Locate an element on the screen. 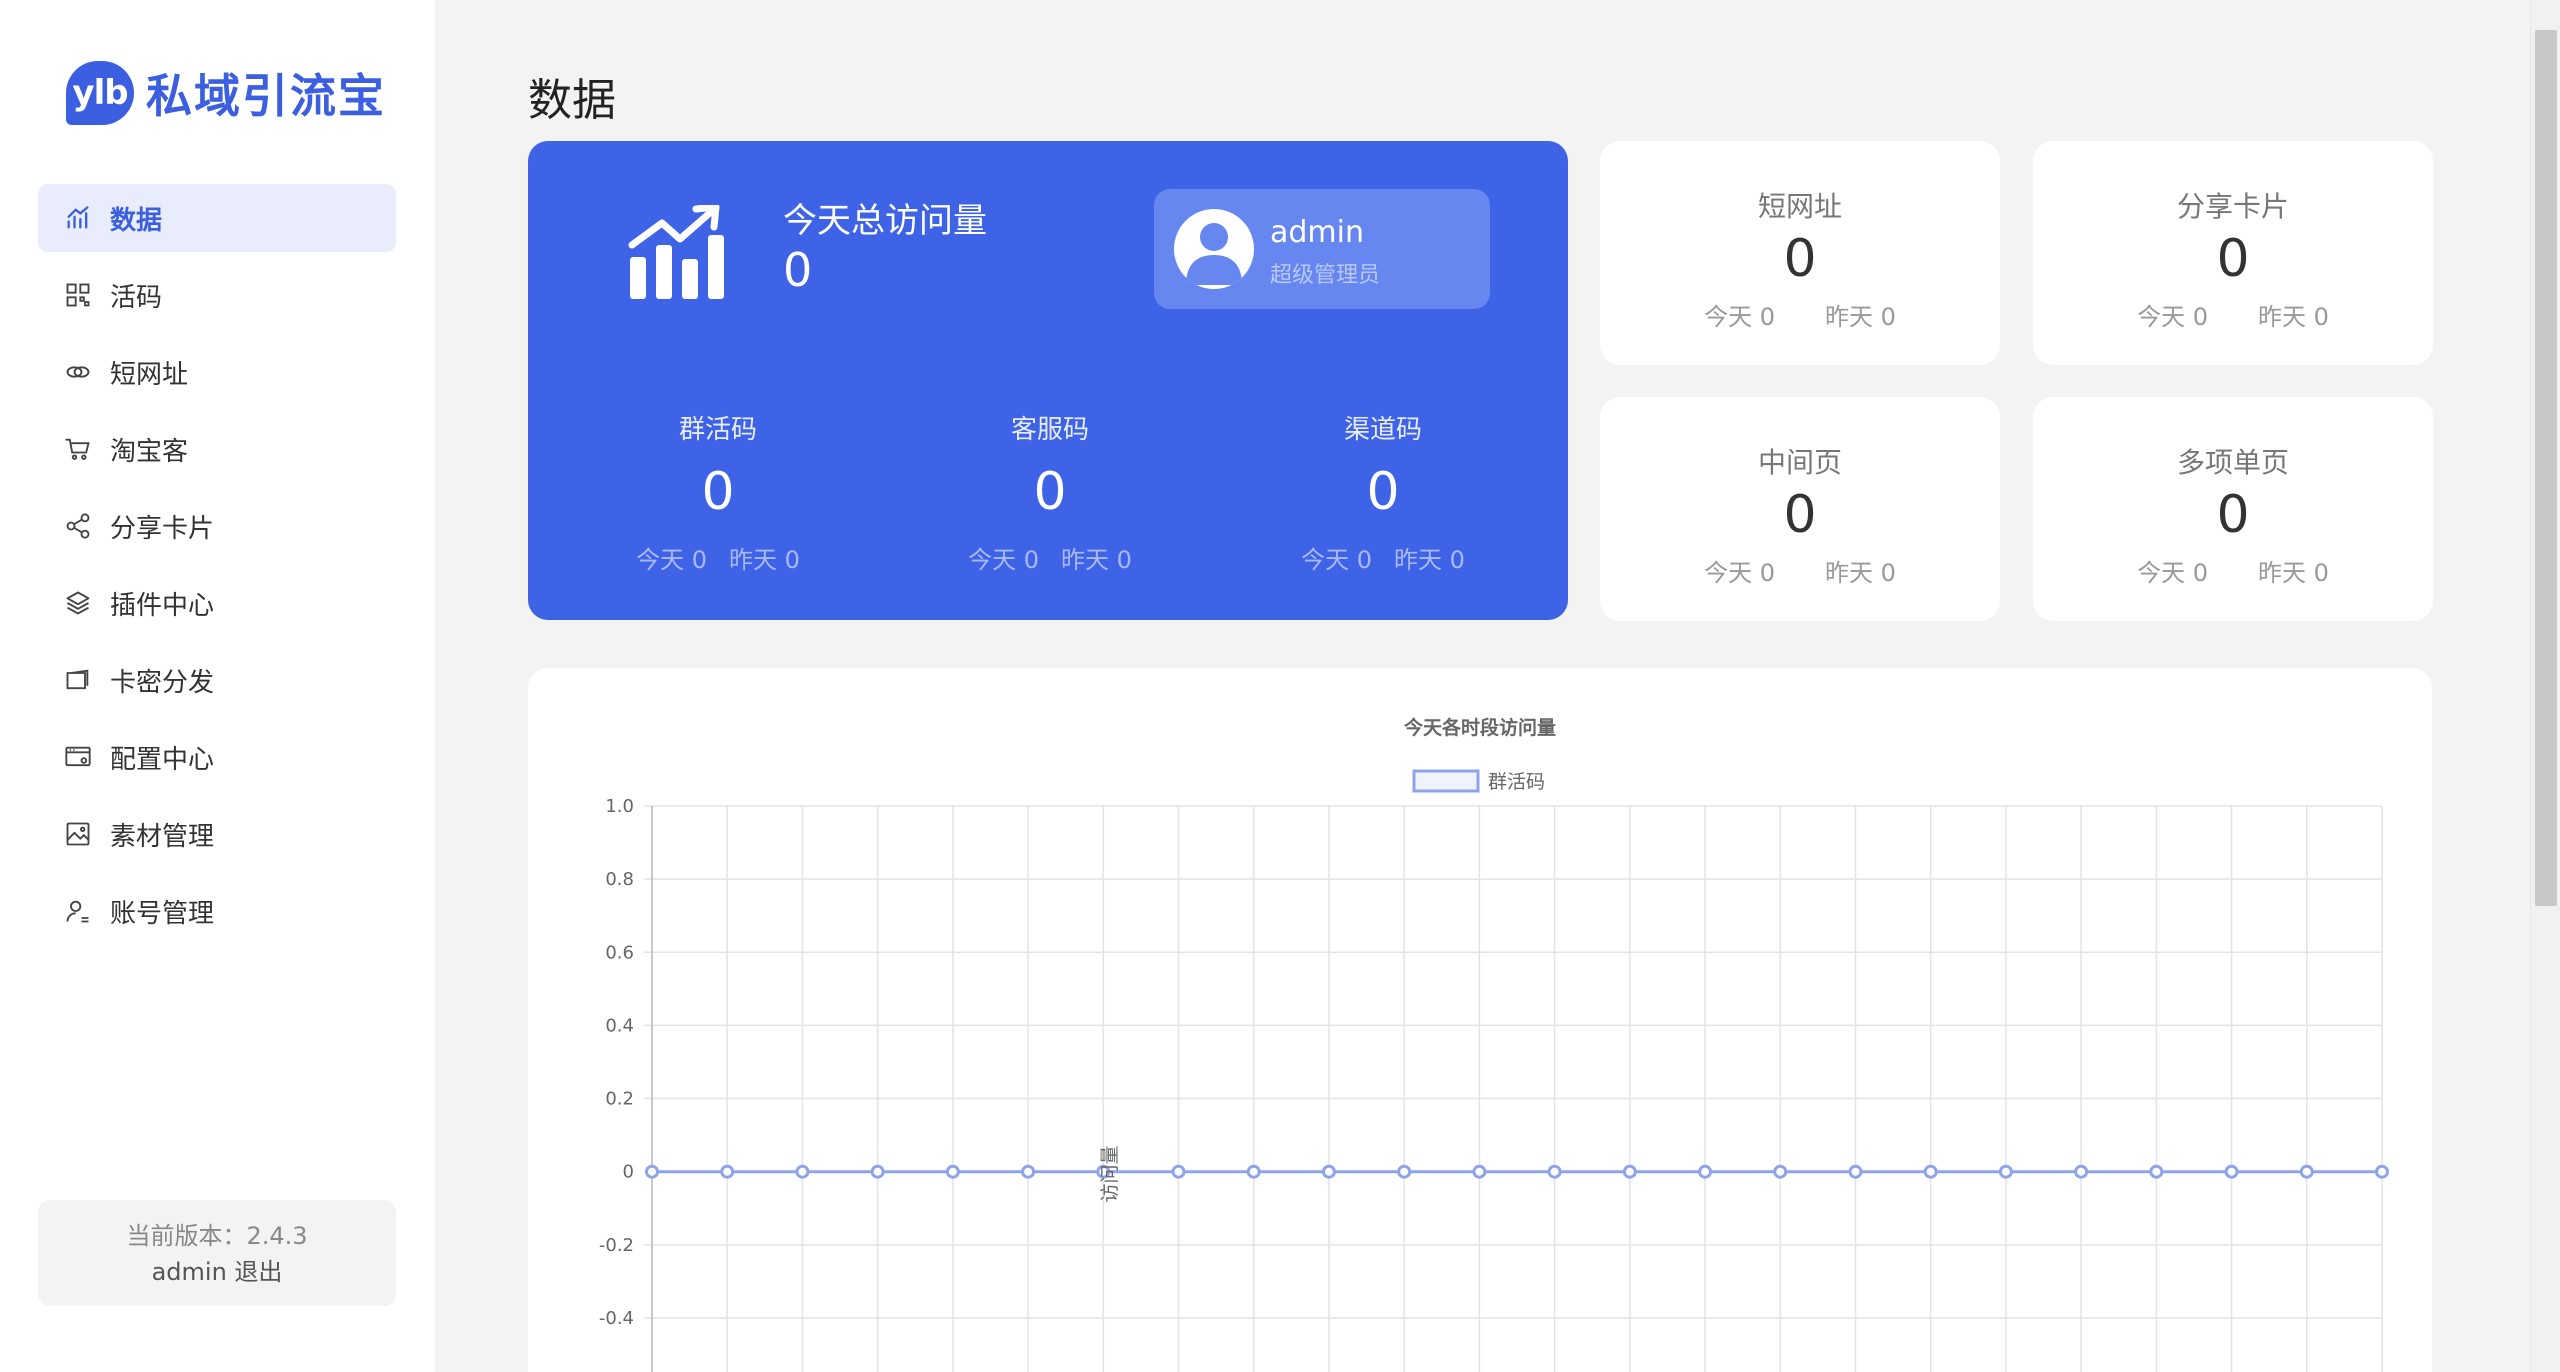 This screenshot has width=2560, height=1372. sidebar-item-label: 分享卡片 is located at coordinates (162, 528).